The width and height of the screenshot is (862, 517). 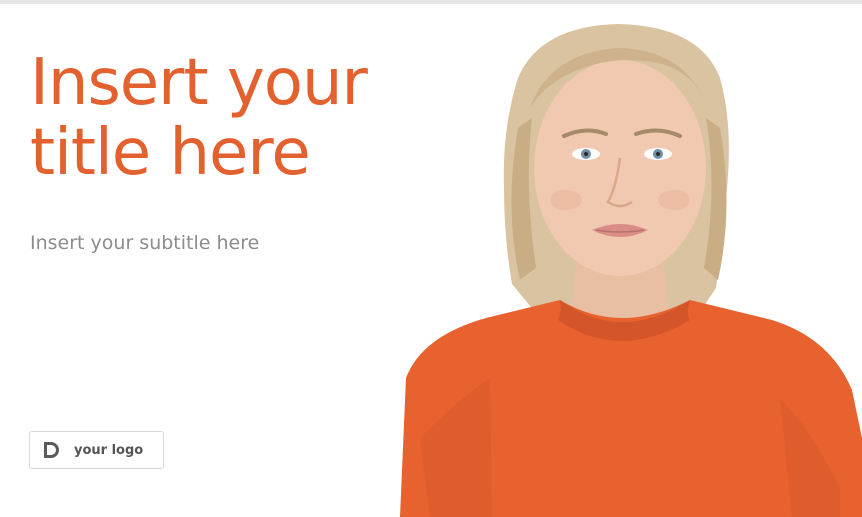 What do you see at coordinates (144, 243) in the screenshot?
I see `slide-subtitle: Insert your subtitle here` at bounding box center [144, 243].